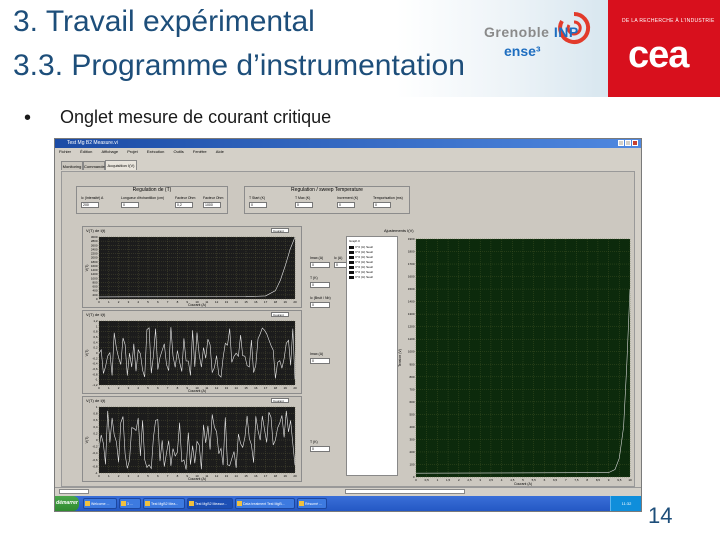 Image resolution: width=720 pixels, height=540 pixels. What do you see at coordinates (361, 262) in the screenshot?
I see `legend-item: V^2 (Ic) Seuil` at bounding box center [361, 262].